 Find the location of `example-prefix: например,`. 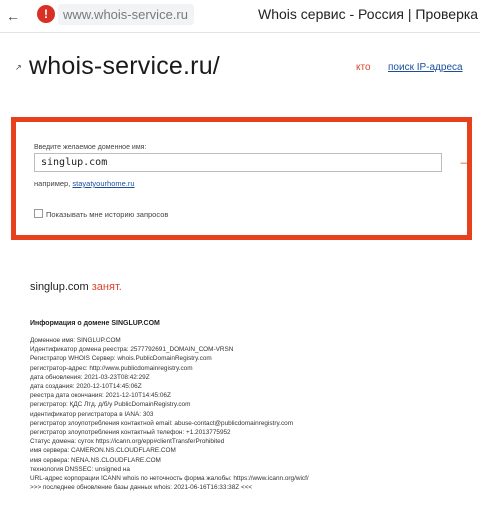

example-prefix: например, is located at coordinates (52, 183).